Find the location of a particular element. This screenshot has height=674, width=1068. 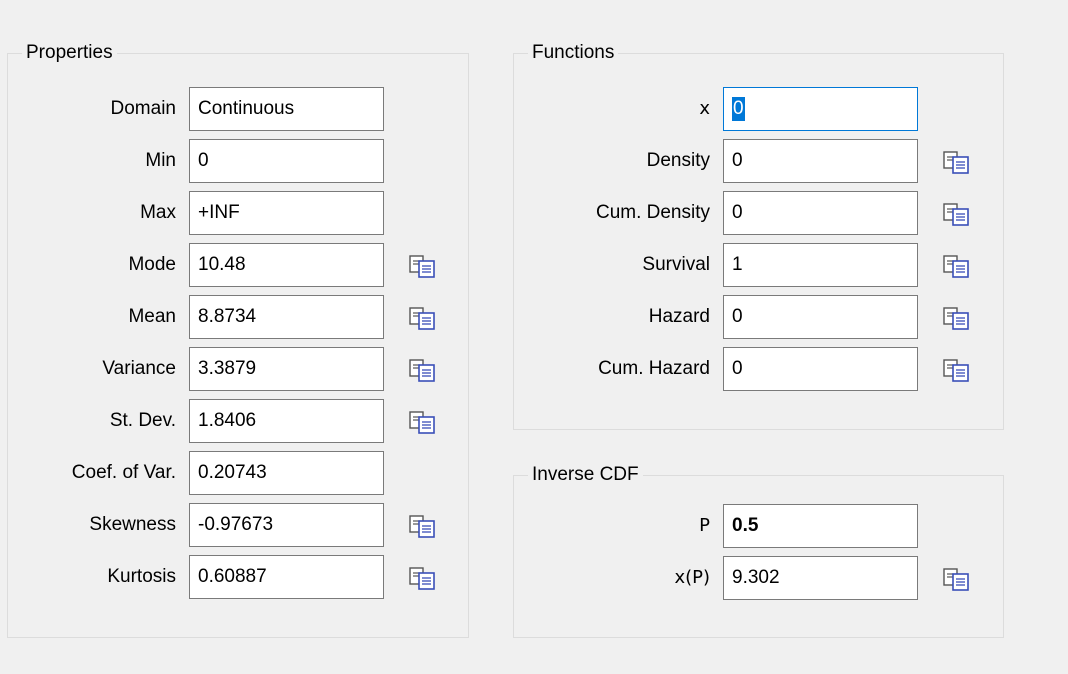

property-row-skewness: Skewness -0.97673 is located at coordinates (238, 525).